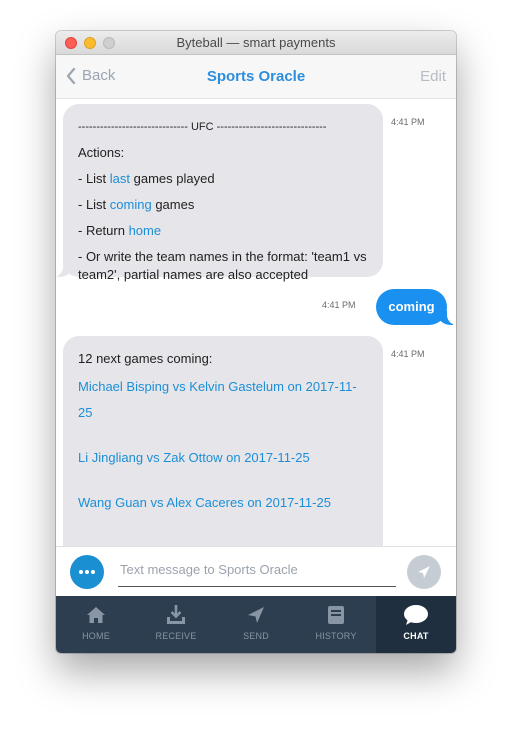 This screenshot has width=512, height=734. What do you see at coordinates (223, 231) in the screenshot?
I see `action-item: - Return home` at bounding box center [223, 231].